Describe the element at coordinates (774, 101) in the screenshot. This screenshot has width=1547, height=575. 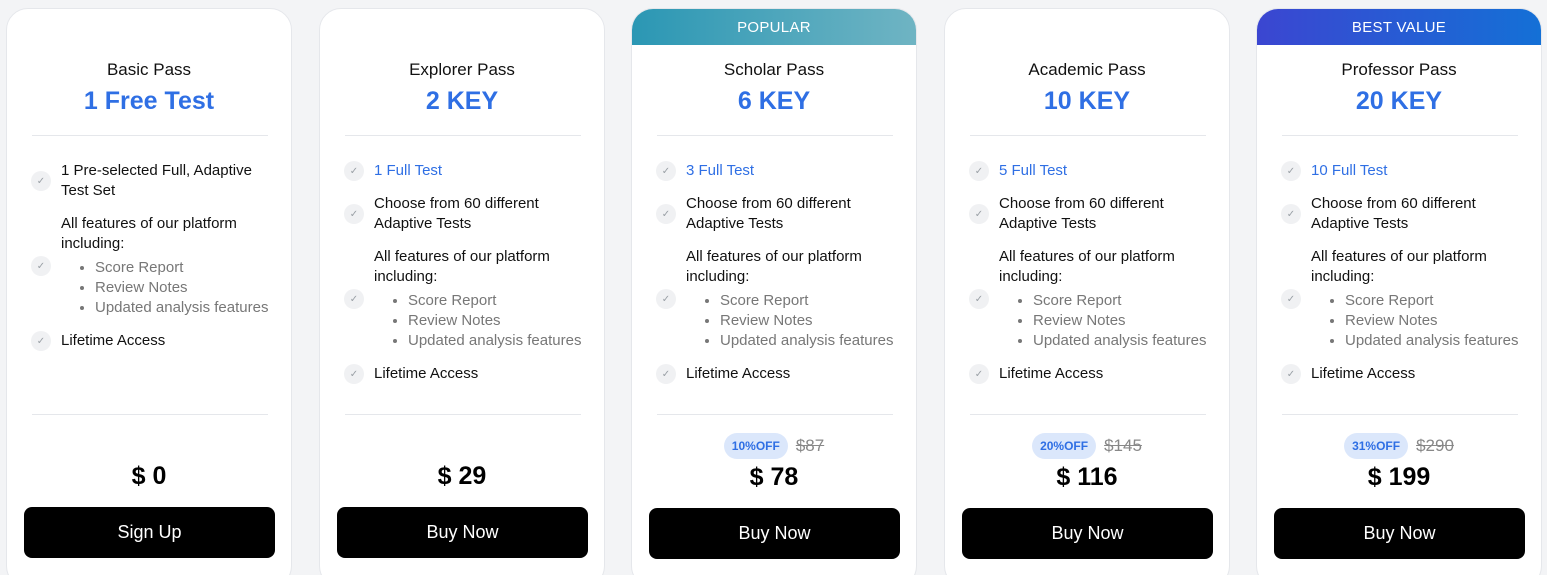
I see `plan-quantity: 6 KEY` at that location.